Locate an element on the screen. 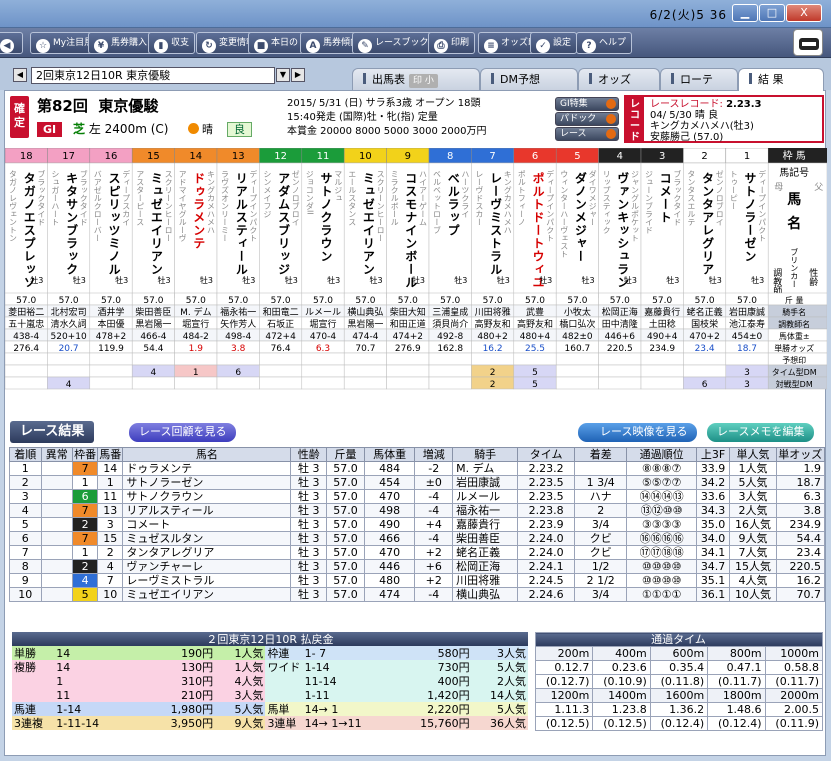 The image size is (831, 761). horse-name: ドゥラメンテ is located at coordinates (199, 211).